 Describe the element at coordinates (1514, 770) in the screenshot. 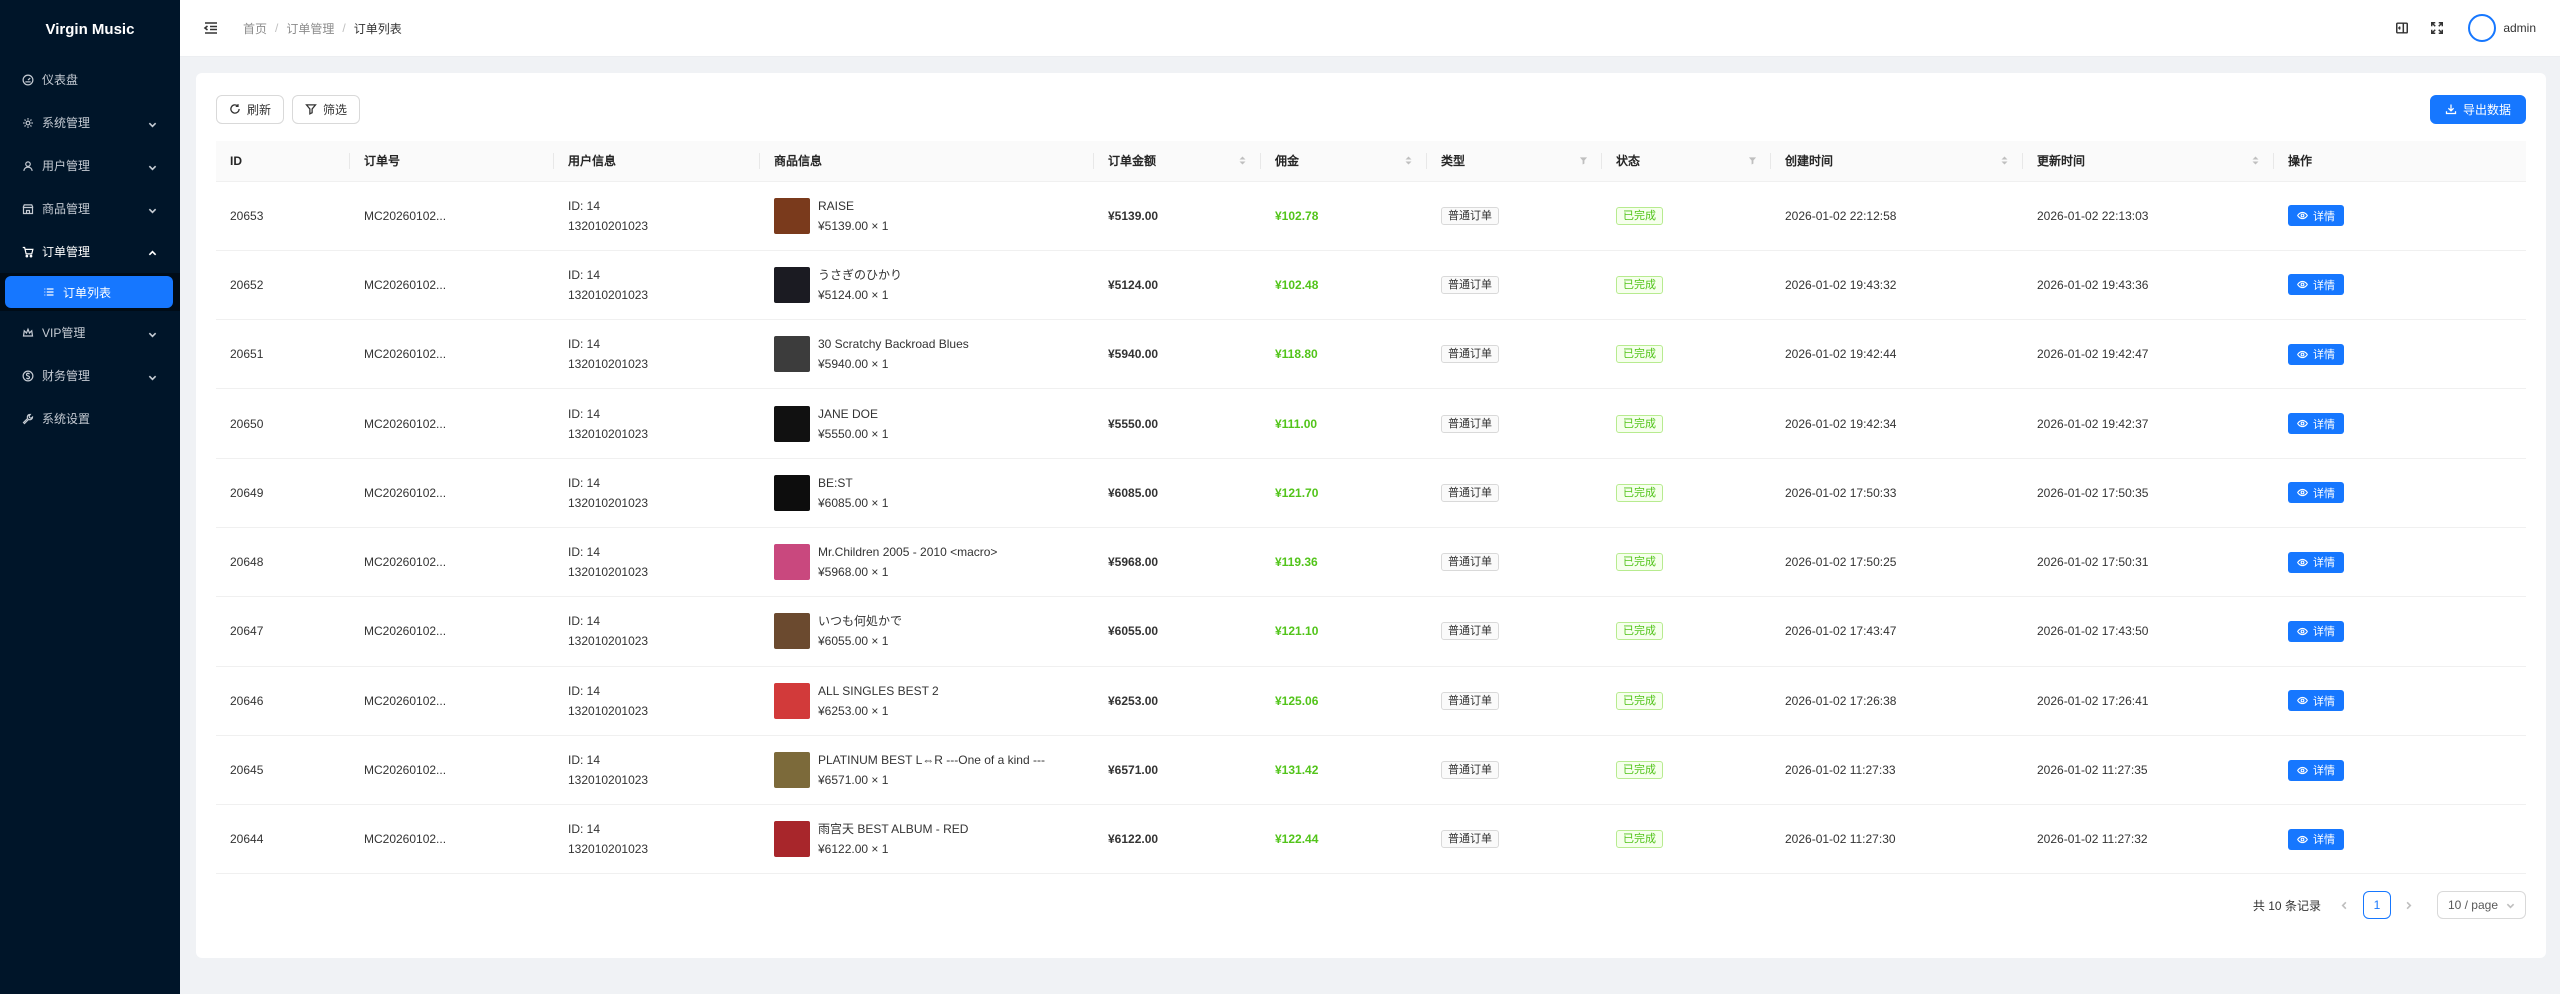

I see `cell-type: 普通订单` at that location.